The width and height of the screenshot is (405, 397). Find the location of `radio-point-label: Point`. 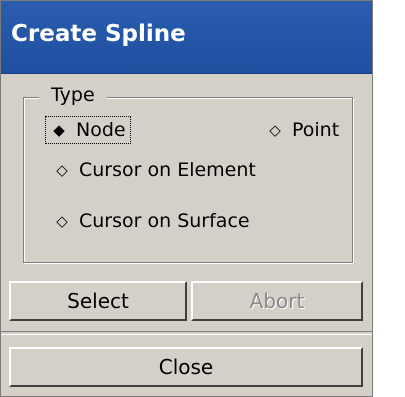

radio-point-label: Point is located at coordinates (316, 130).